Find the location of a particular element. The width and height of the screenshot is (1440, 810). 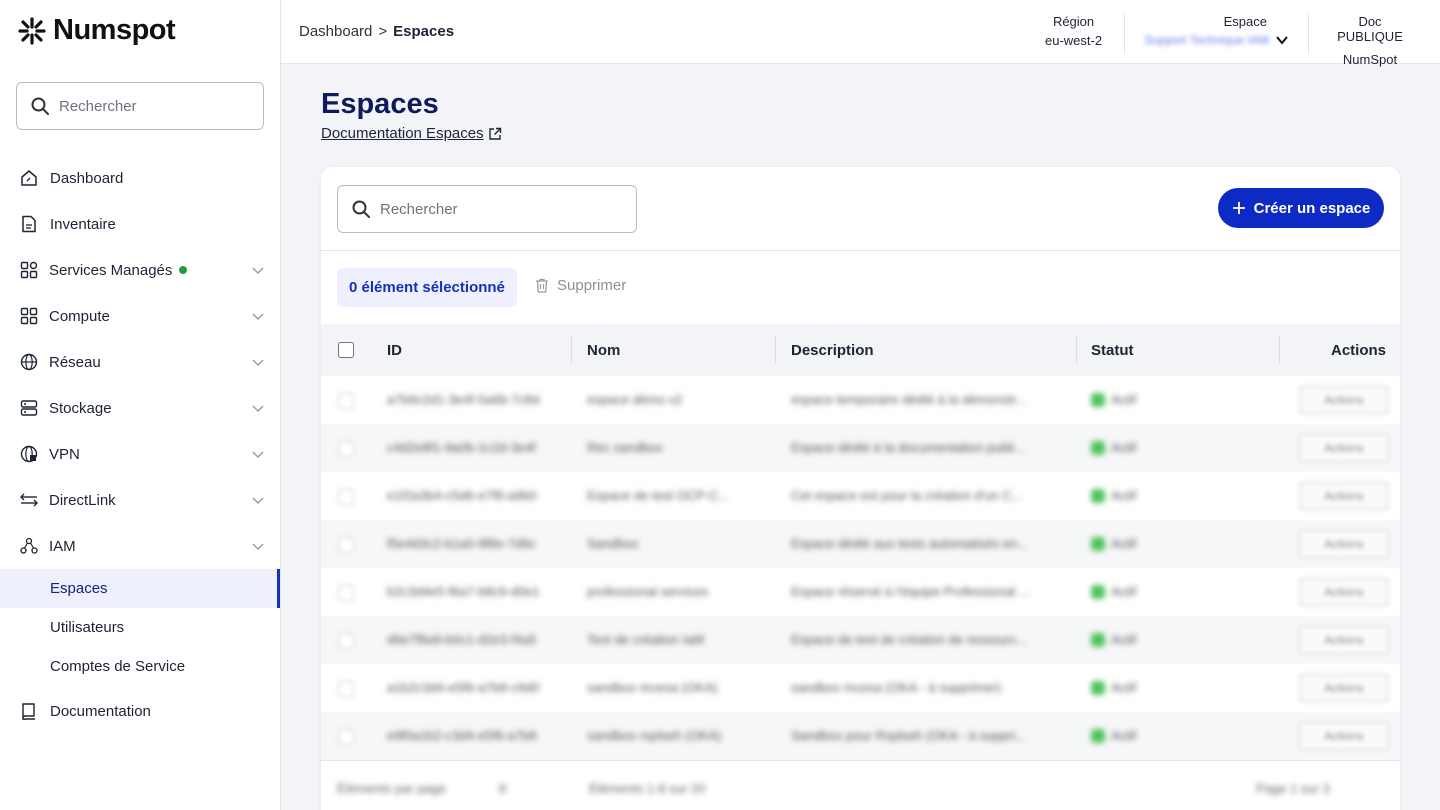

table-search is located at coordinates (487, 209).